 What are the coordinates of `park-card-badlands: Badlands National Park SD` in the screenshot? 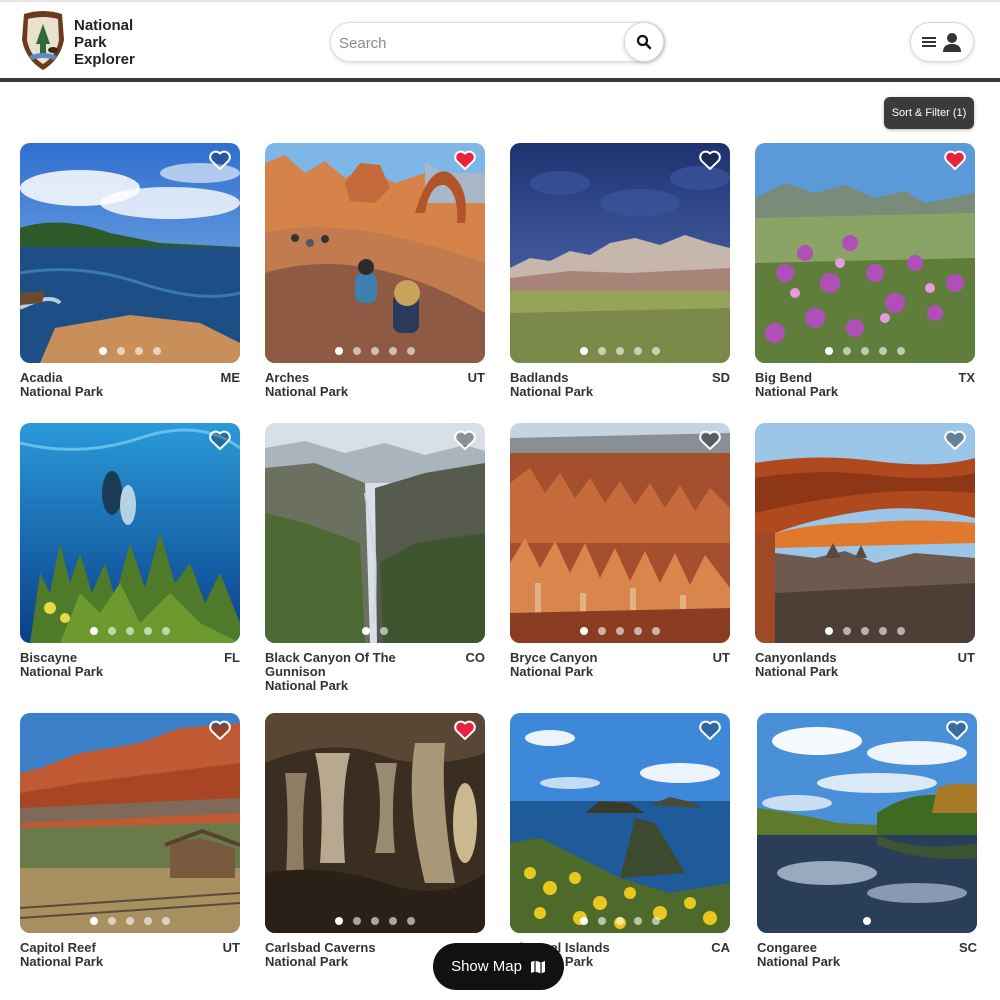 It's located at (620, 271).